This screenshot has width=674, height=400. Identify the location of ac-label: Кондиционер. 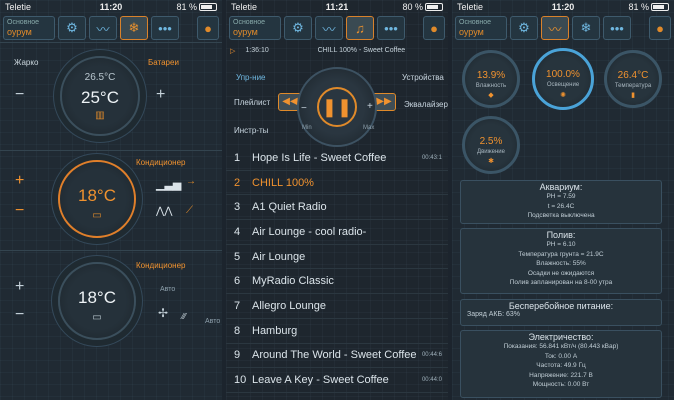
(161, 162).